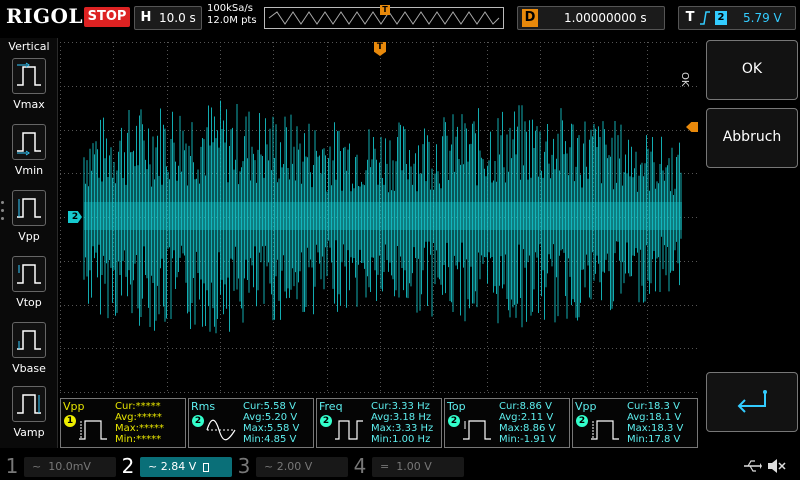  I want to click on horizontal-timebase: H 10.0 s, so click(168, 18).